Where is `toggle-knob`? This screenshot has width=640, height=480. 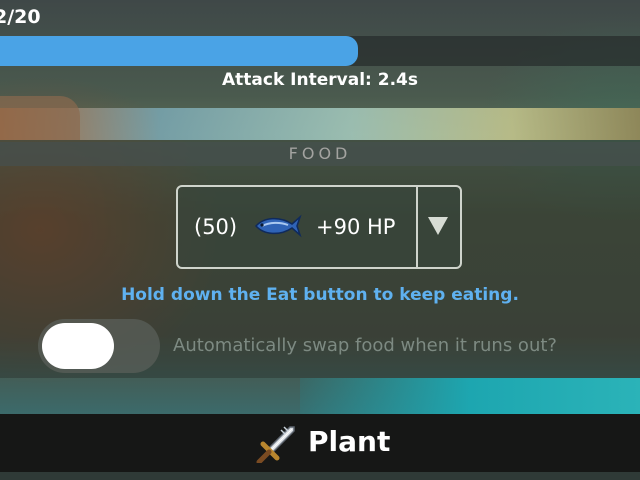 toggle-knob is located at coordinates (78, 346).